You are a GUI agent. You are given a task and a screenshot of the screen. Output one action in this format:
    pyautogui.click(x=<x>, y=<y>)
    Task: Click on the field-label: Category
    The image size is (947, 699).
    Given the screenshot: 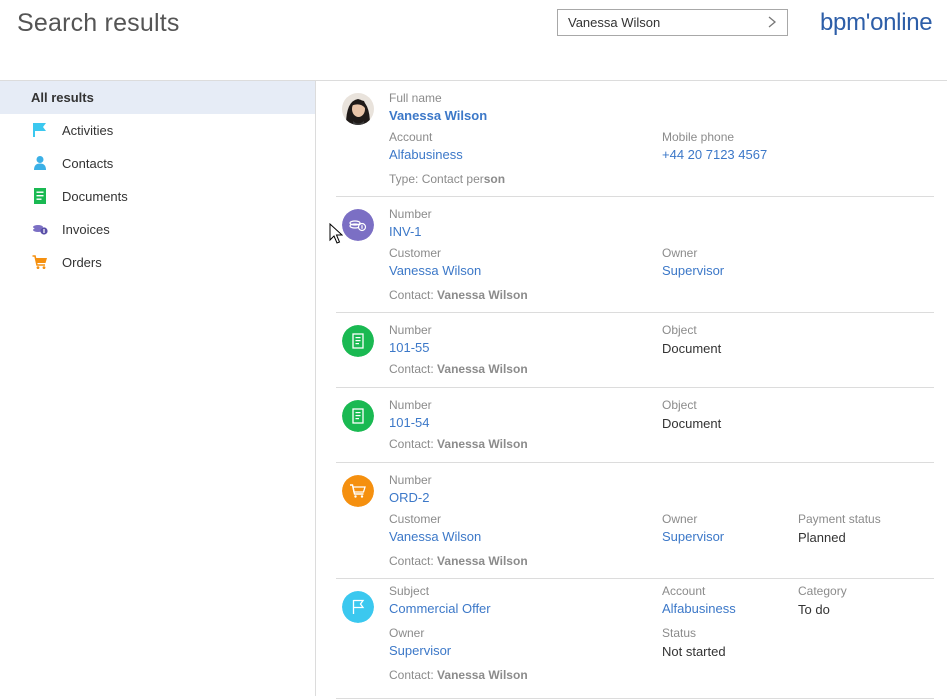 What is the action you would take?
    pyautogui.click(x=822, y=591)
    